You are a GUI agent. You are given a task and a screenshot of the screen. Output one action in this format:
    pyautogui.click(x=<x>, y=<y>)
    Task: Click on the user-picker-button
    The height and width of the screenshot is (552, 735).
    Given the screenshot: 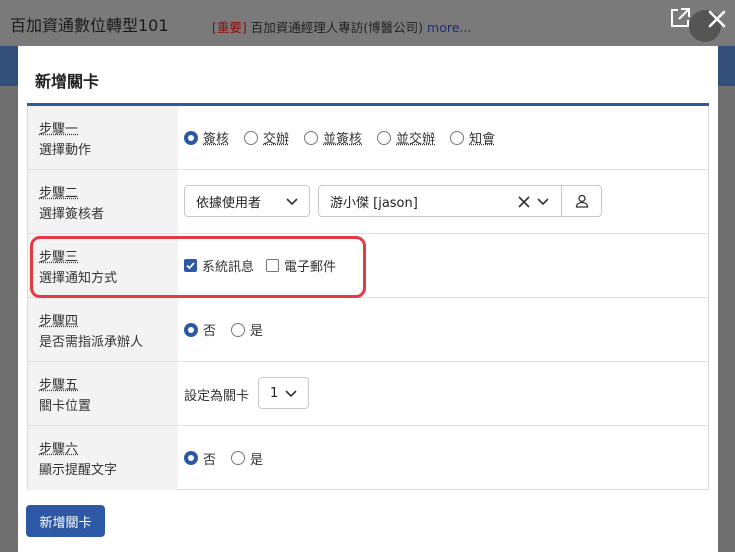 What is the action you would take?
    pyautogui.click(x=581, y=201)
    